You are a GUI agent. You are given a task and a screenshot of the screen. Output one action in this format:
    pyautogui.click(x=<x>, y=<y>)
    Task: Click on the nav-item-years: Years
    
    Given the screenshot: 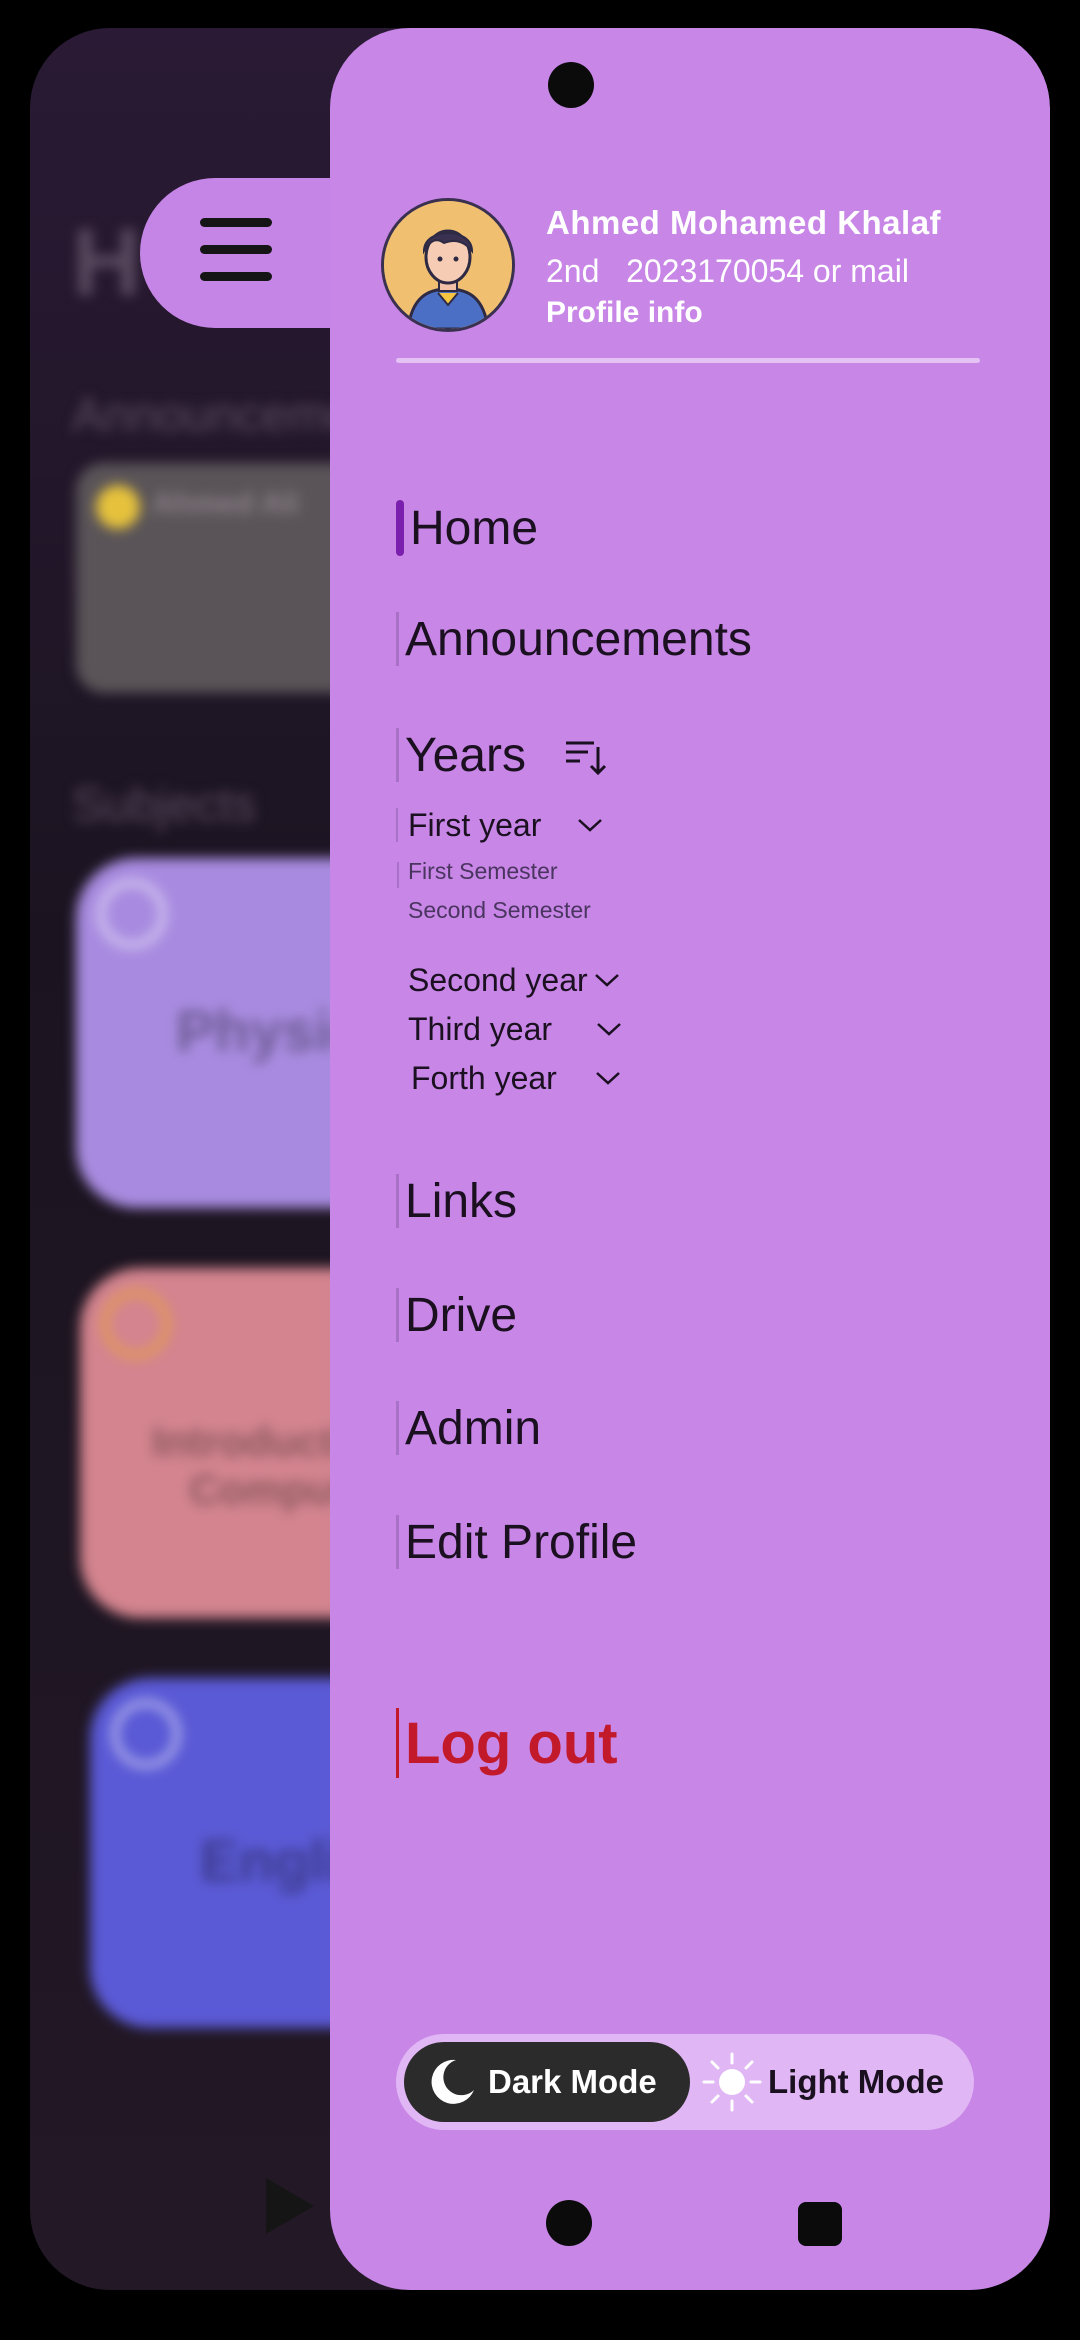 What is the action you would take?
    pyautogui.click(x=502, y=755)
    